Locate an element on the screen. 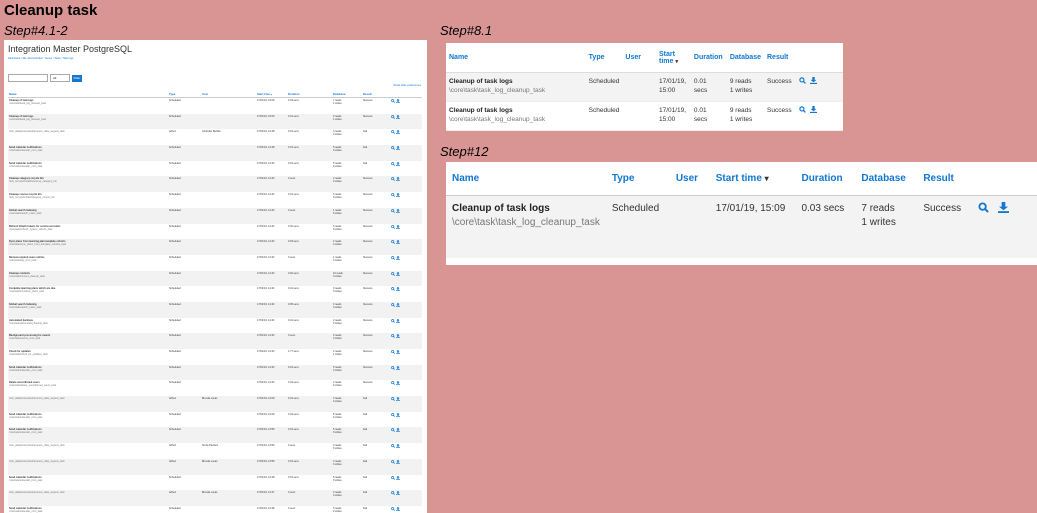 The image size is (1037, 513). cell-user: Sonia Paxiano is located at coordinates (228, 451).